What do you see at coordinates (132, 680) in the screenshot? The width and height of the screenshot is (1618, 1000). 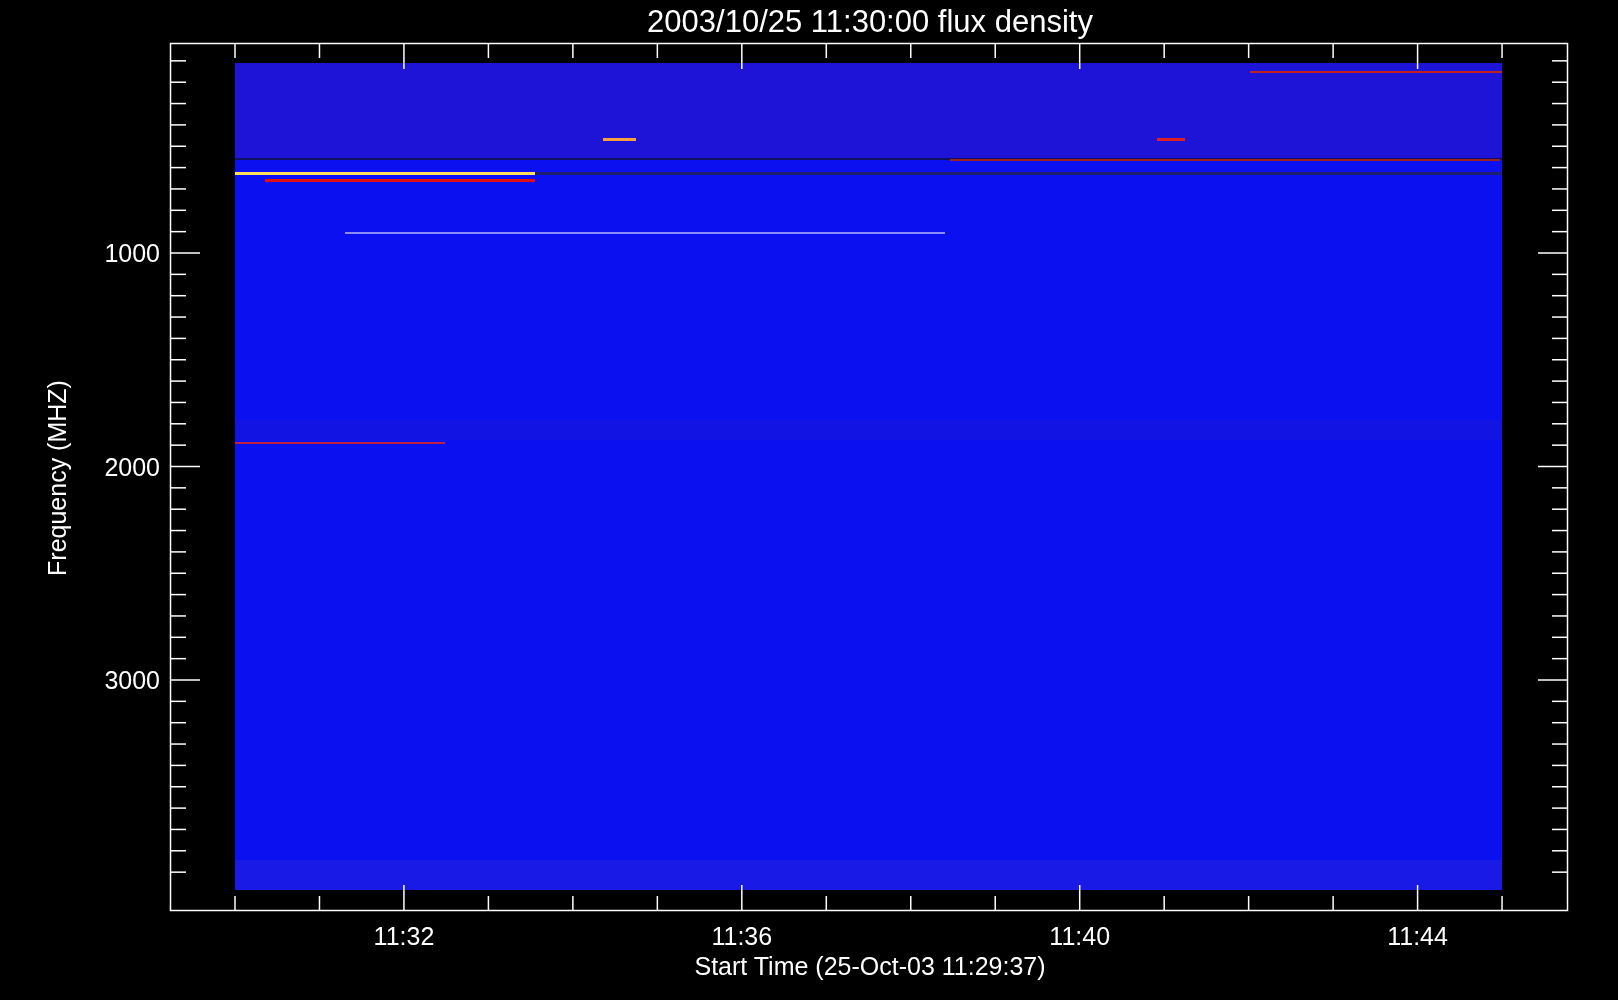 I see `y-tick-label: 3000` at bounding box center [132, 680].